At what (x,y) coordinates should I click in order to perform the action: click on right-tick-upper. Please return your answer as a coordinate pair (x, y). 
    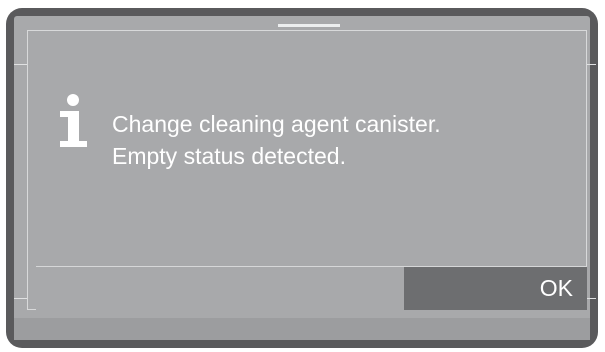
    Looking at the image, I should click on (591, 64).